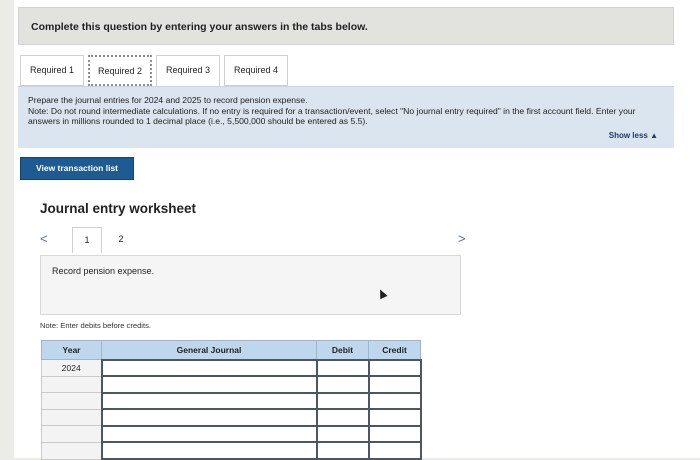 This screenshot has height=460, width=700. Describe the element at coordinates (462, 238) in the screenshot. I see `next-page-icon: >` at that location.